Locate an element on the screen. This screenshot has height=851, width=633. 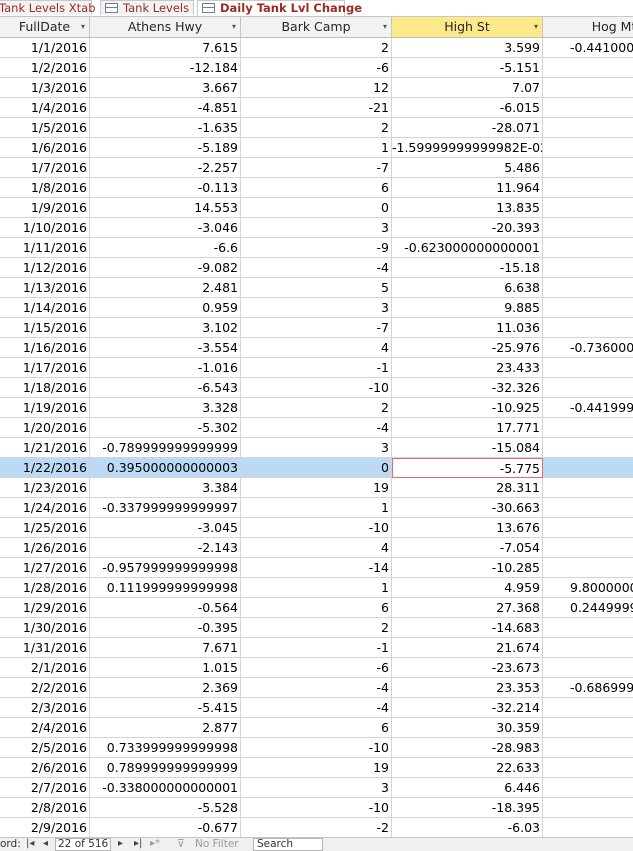
fulldate-cell: 1/13/2016 is located at coordinates (45, 288).